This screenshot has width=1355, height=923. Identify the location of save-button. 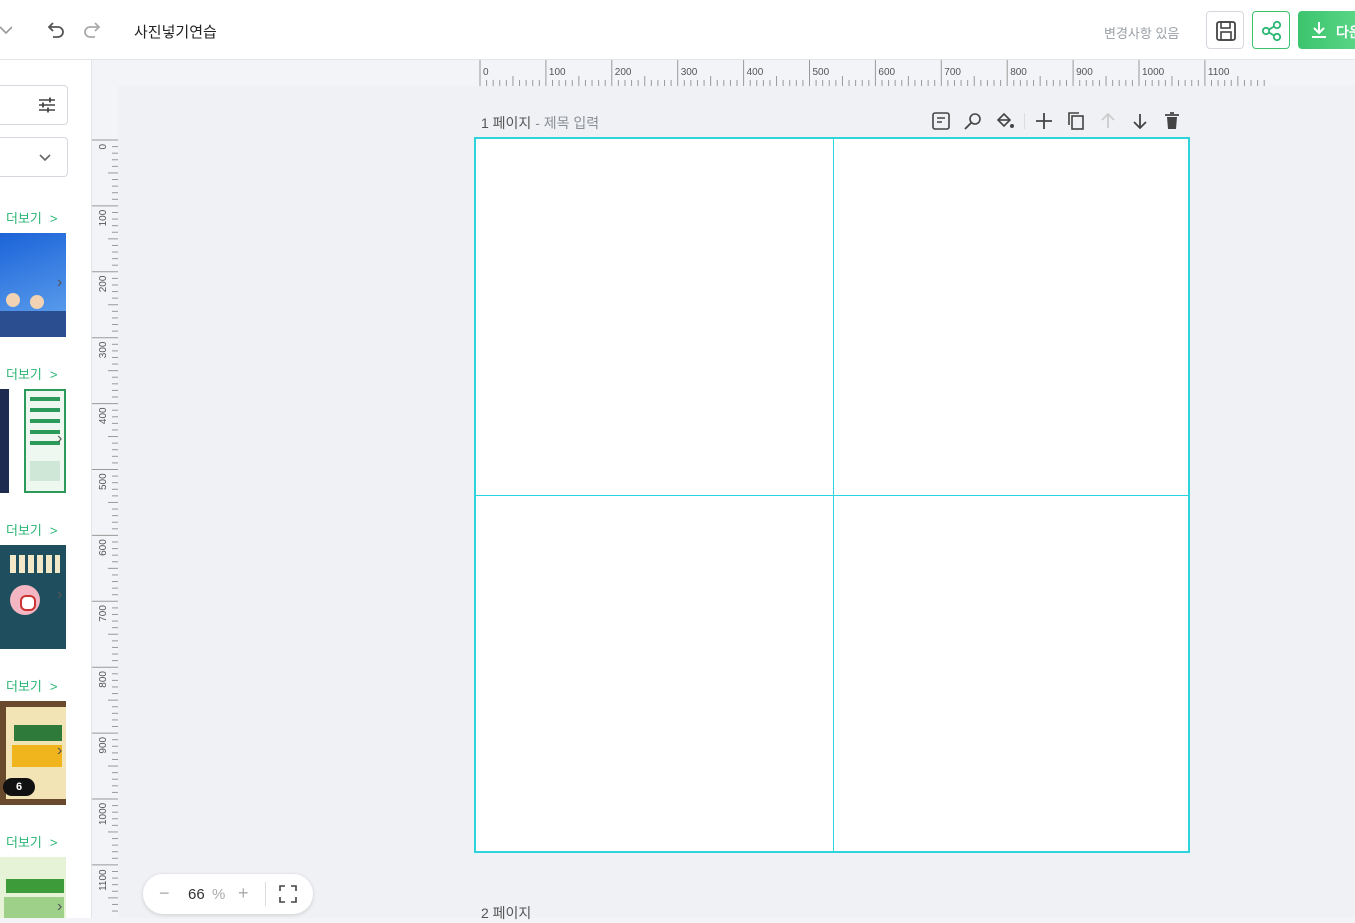
(1225, 30).